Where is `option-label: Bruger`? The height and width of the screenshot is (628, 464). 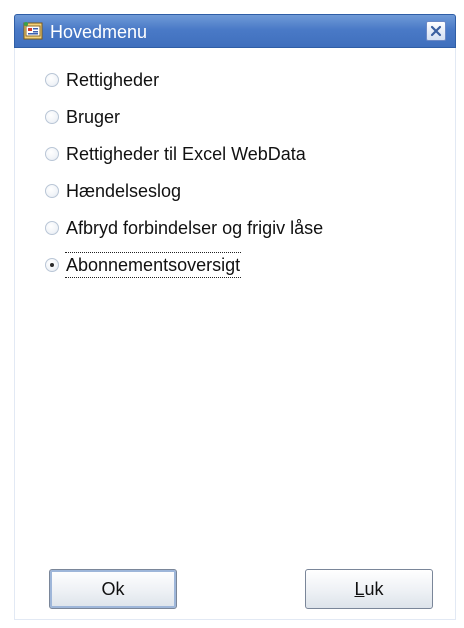
option-label: Bruger is located at coordinates (93, 117).